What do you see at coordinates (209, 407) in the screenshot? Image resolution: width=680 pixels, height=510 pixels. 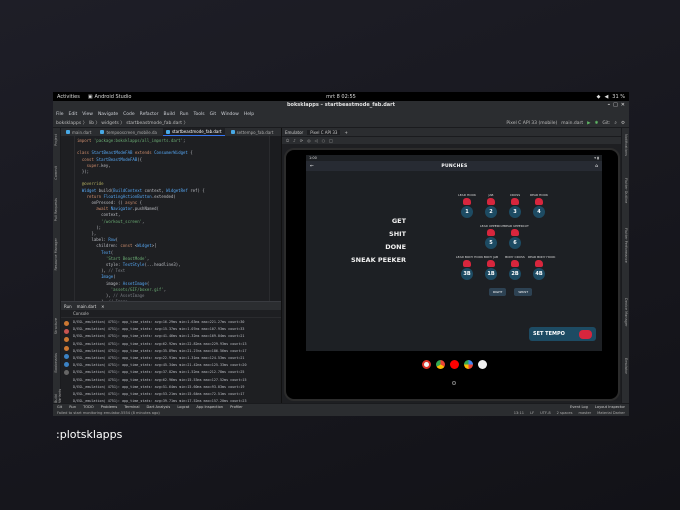 I see `tool-app-inspection: App Inspection` at bounding box center [209, 407].